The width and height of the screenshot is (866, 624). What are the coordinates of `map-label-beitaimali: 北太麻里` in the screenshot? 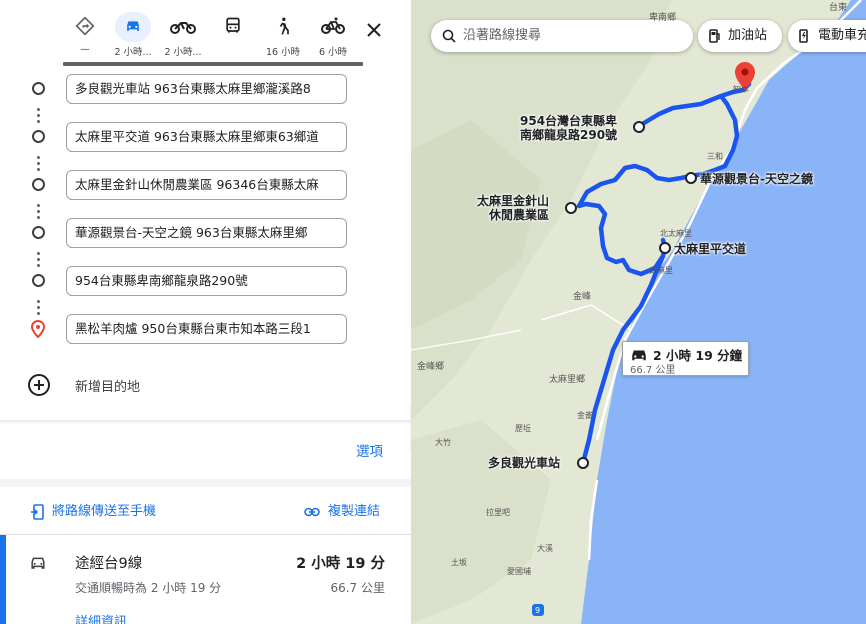 It's located at (676, 233).